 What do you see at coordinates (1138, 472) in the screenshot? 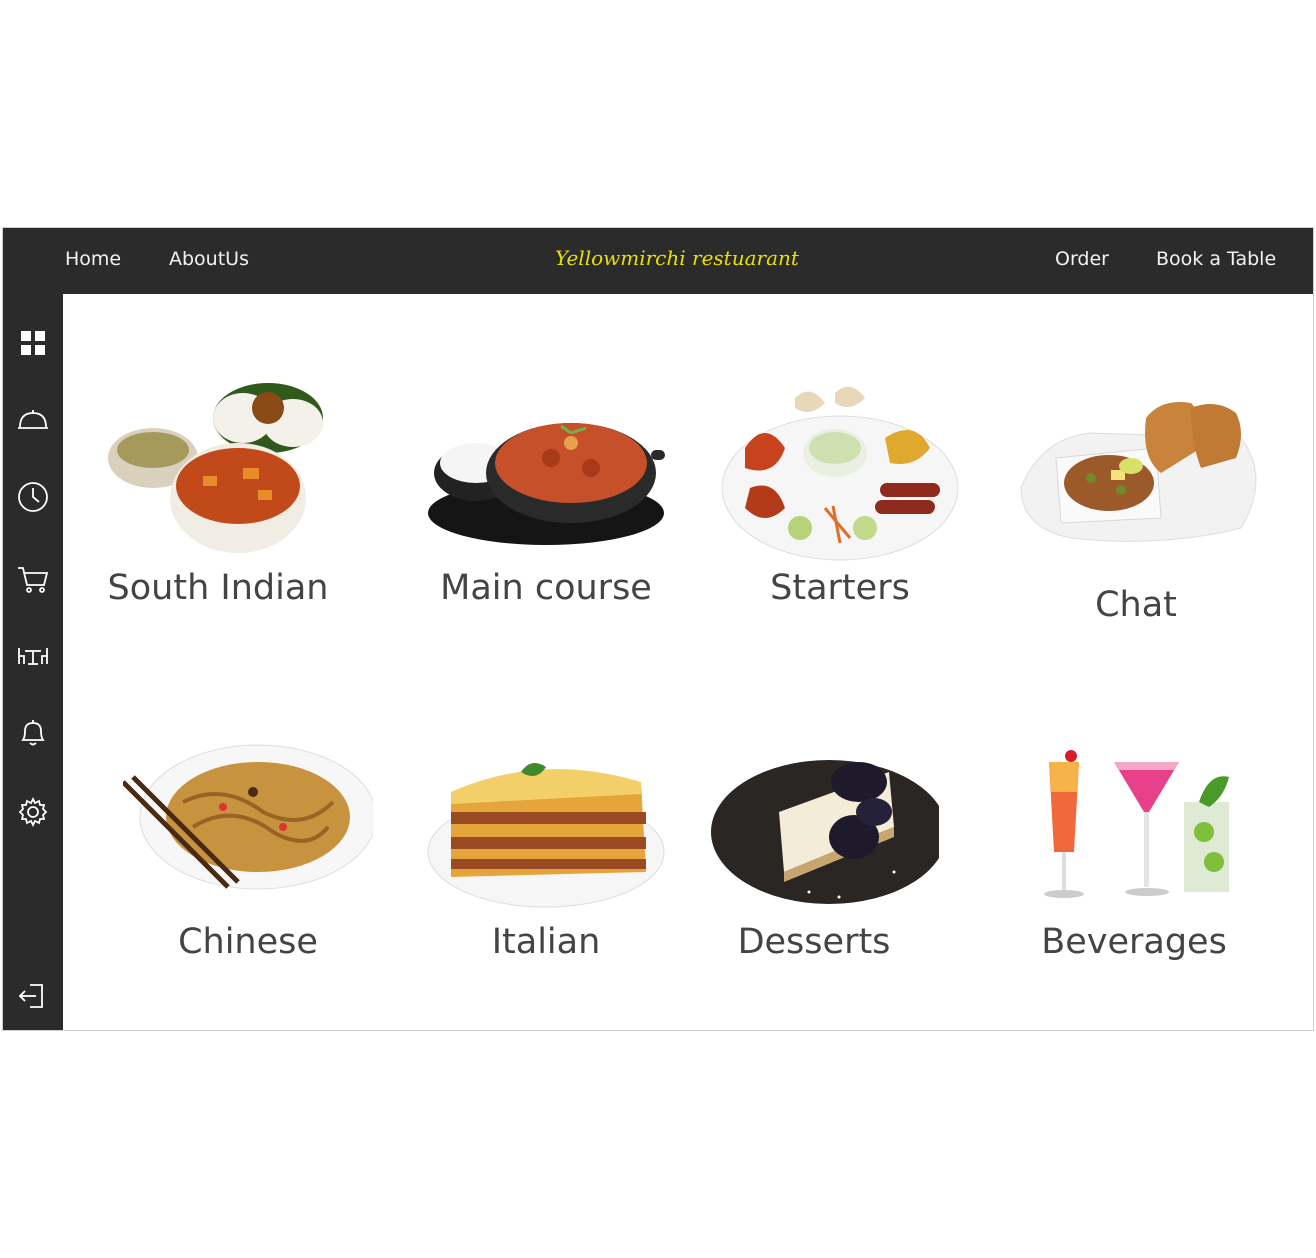
I see `pav-bhaji-image` at bounding box center [1138, 472].